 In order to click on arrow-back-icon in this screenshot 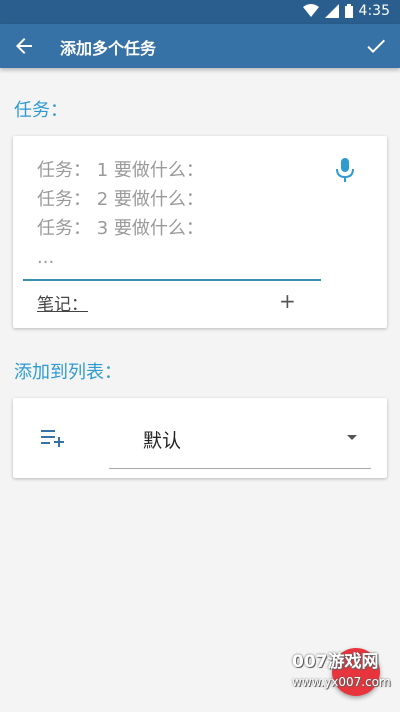, I will do `click(24, 46)`.